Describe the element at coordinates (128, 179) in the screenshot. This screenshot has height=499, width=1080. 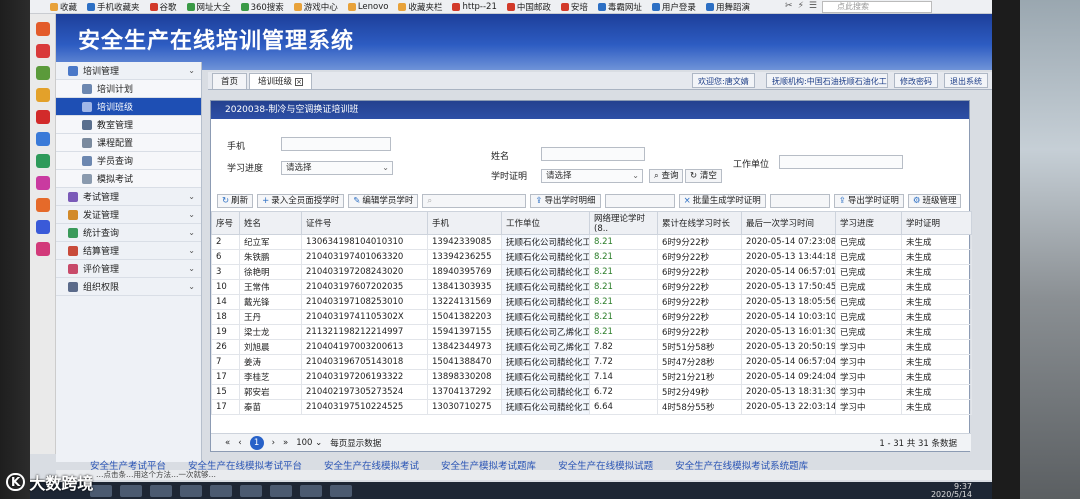
I see `nav-item-mock-exam: 模拟考试` at that location.